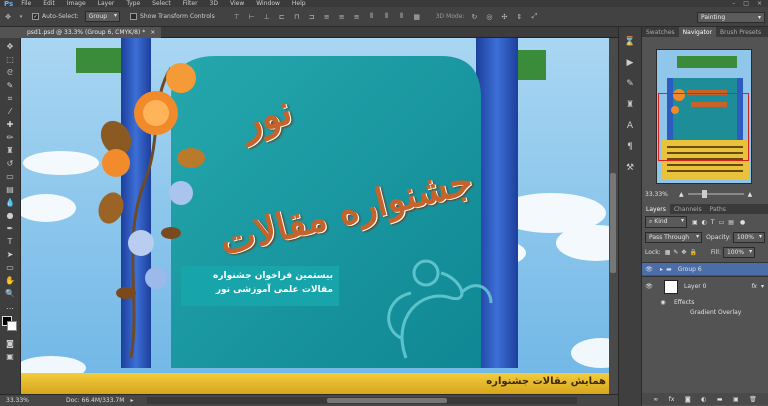 The image size is (768, 406). Describe the element at coordinates (131, 400) in the screenshot. I see `status-menu-arrow-icon: ▸` at that location.